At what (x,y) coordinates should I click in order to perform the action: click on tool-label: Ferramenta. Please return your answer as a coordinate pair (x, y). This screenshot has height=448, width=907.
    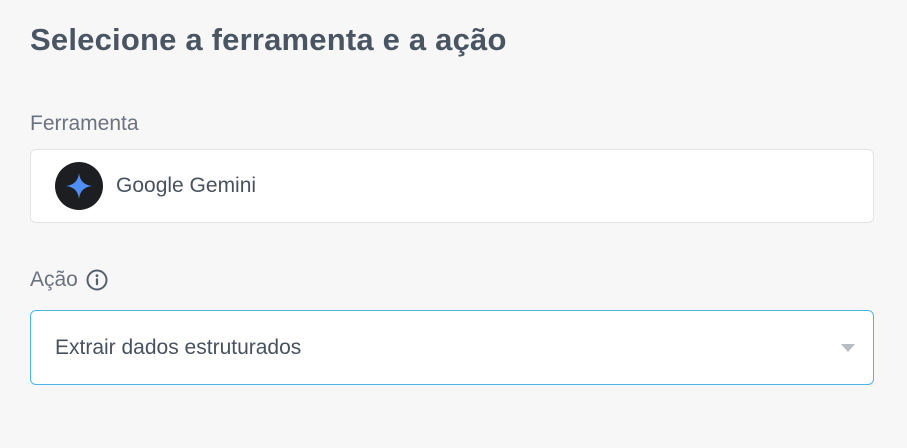
    Looking at the image, I should click on (84, 123).